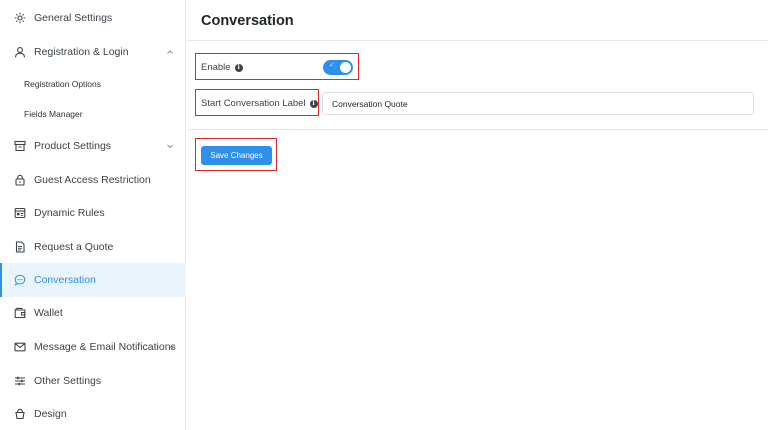 Image resolution: width=768 pixels, height=430 pixels. Describe the element at coordinates (20, 247) in the screenshot. I see `document-icon` at that location.